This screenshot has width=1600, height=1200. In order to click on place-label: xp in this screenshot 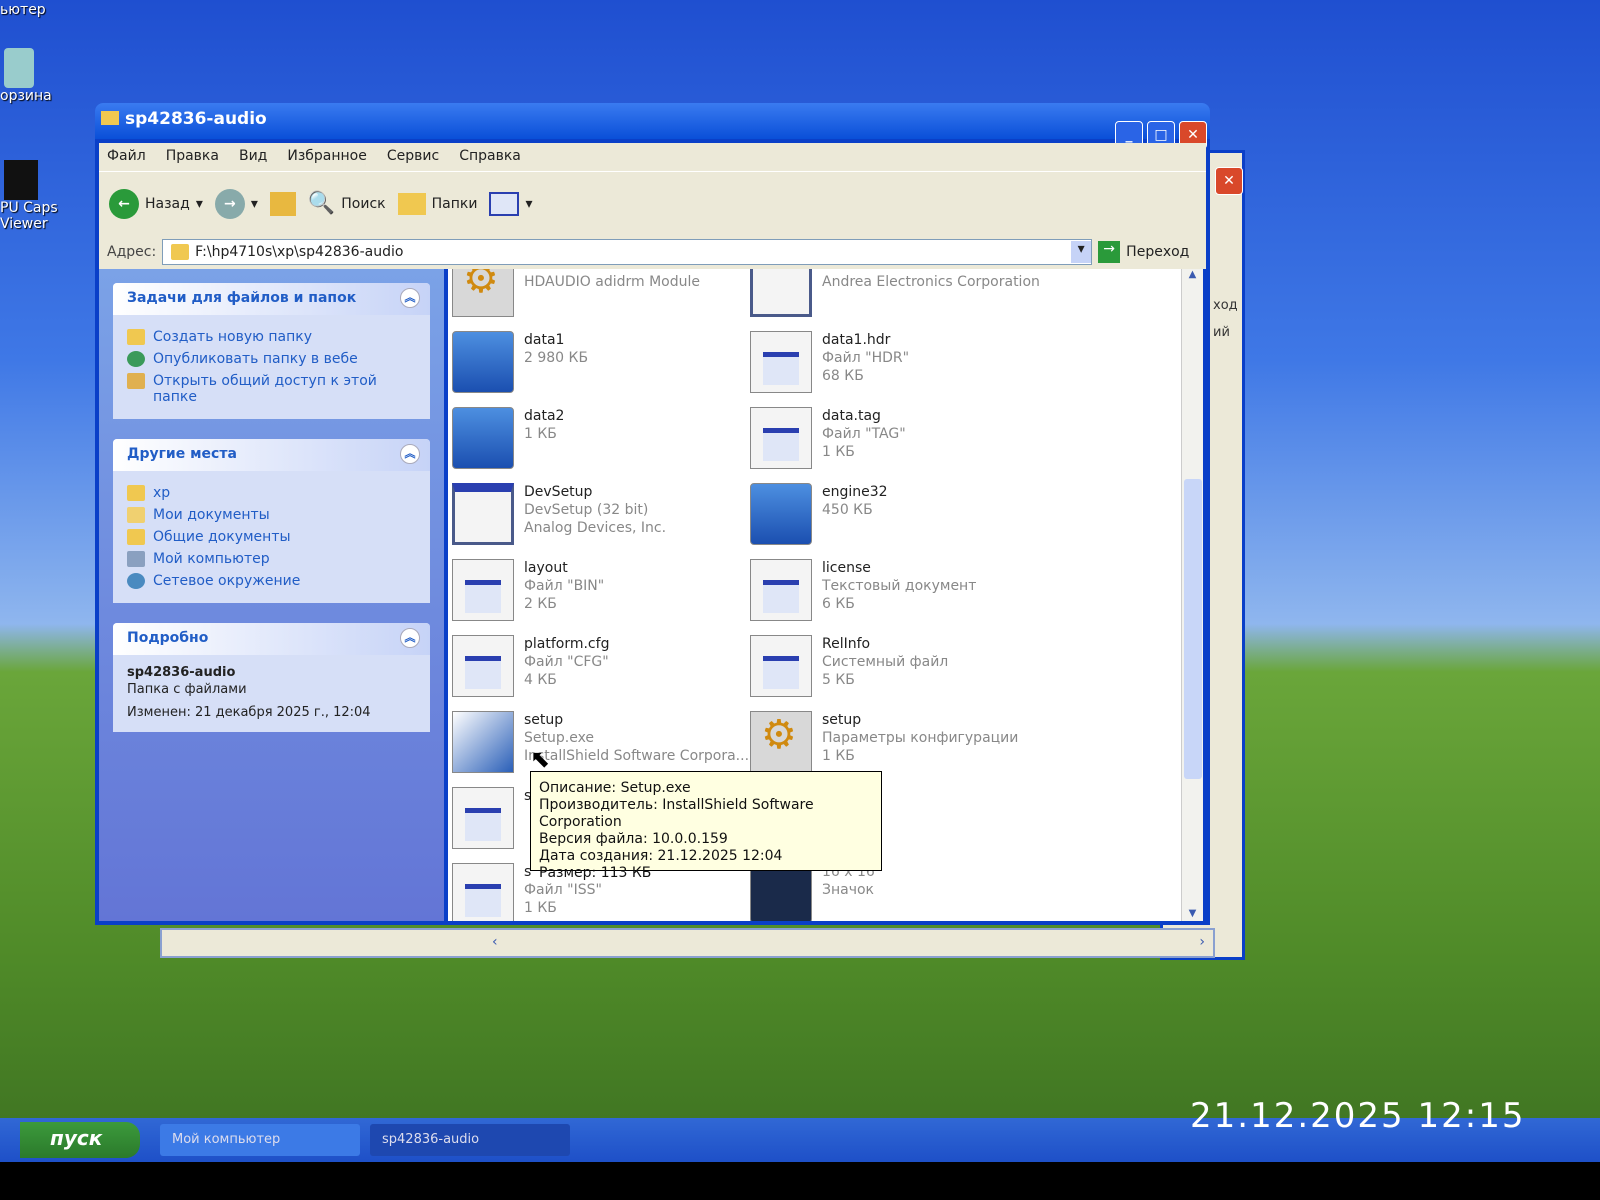, I will do `click(162, 493)`.